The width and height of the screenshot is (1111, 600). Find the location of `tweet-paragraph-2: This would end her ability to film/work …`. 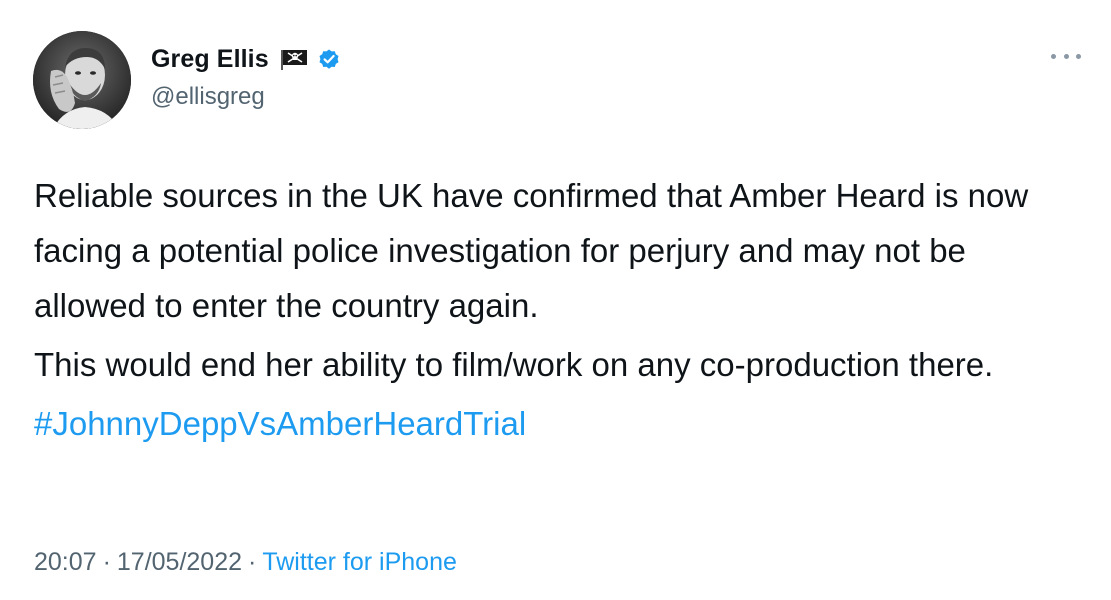

tweet-paragraph-2: This would end her ability to film/work … is located at coordinates (514, 364).